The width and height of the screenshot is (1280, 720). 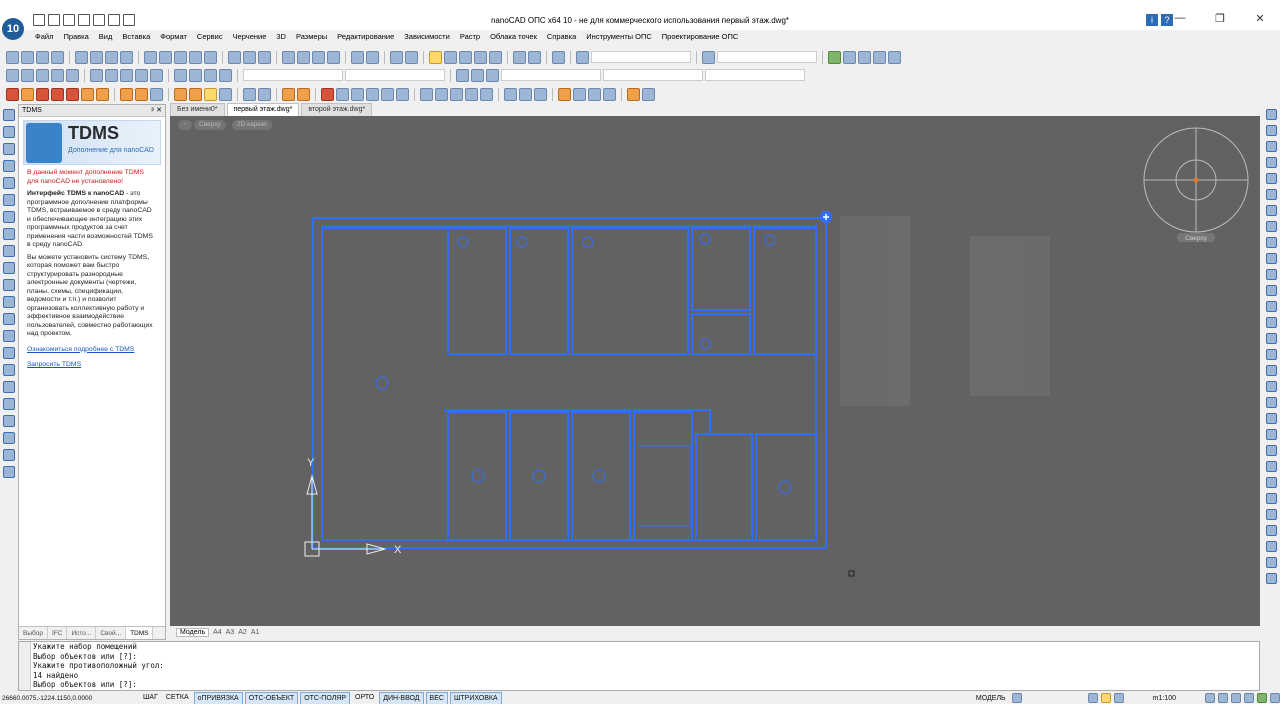 What do you see at coordinates (1220, 18) in the screenshot?
I see `maximize-button: ❐` at bounding box center [1220, 18].